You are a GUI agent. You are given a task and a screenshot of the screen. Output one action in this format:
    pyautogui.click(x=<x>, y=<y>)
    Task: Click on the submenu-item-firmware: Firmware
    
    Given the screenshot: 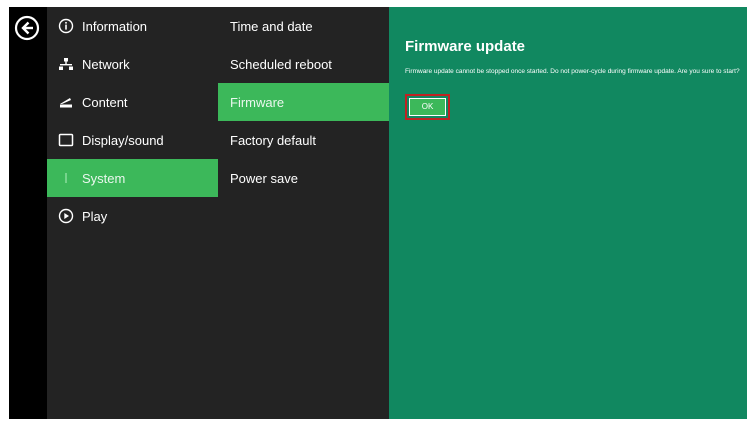 What is the action you would take?
    pyautogui.click(x=303, y=102)
    